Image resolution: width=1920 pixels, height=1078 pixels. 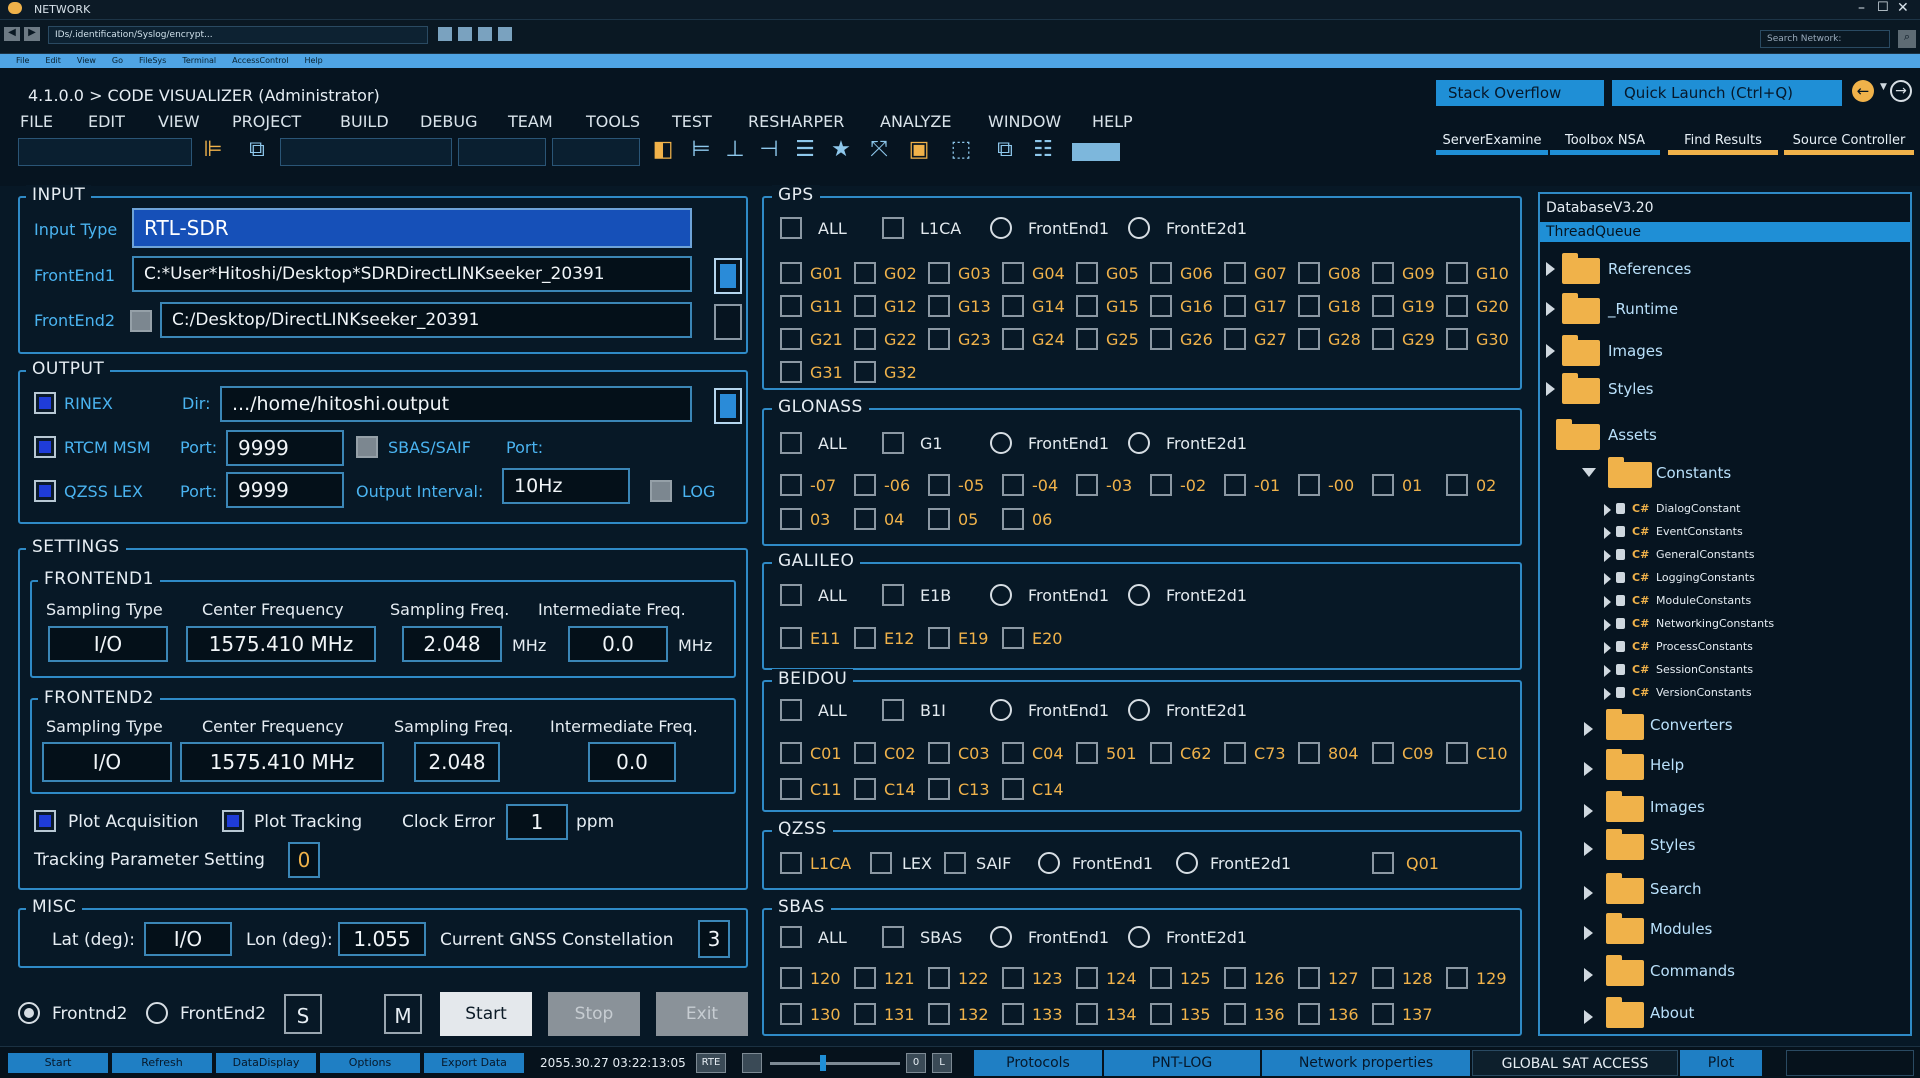 I want to click on s-button: S, so click(x=303, y=1014).